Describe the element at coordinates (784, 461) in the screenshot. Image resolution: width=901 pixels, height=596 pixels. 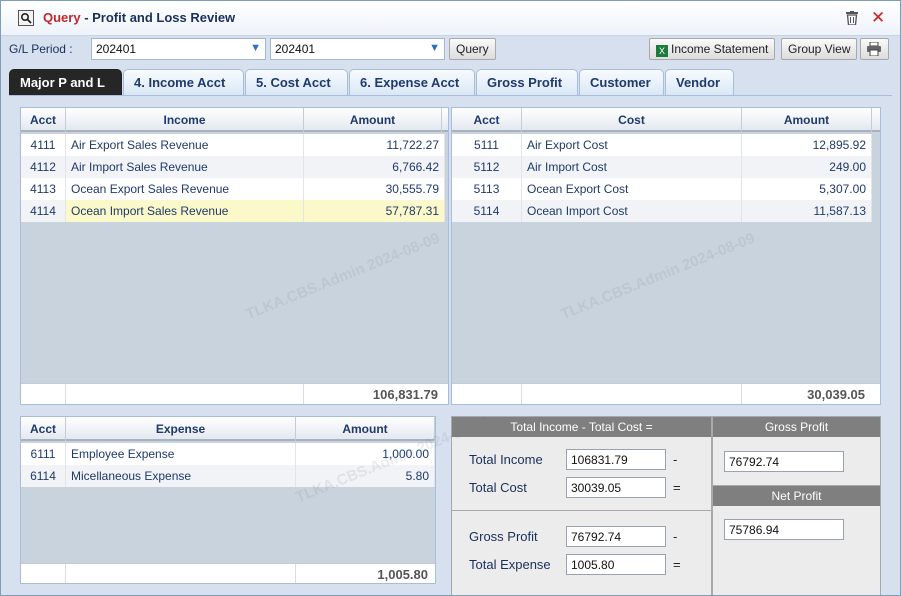
I see `gross-profit-result-field: 76792.74` at that location.